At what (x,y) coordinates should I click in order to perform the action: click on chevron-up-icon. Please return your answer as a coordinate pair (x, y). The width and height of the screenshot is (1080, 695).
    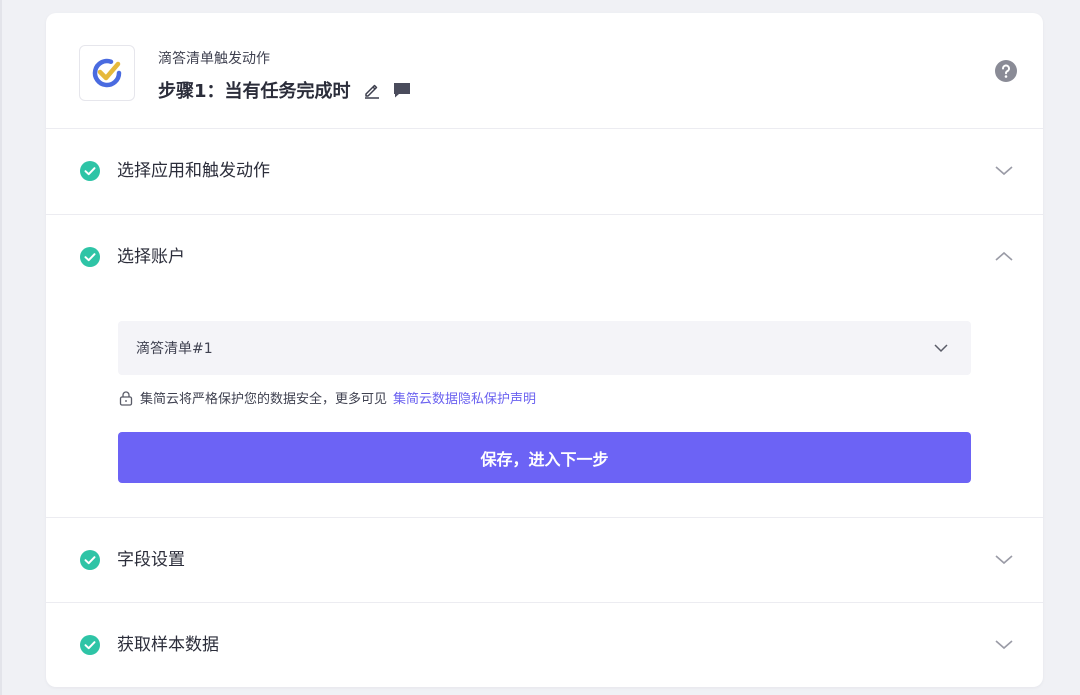
    Looking at the image, I should click on (1004, 257).